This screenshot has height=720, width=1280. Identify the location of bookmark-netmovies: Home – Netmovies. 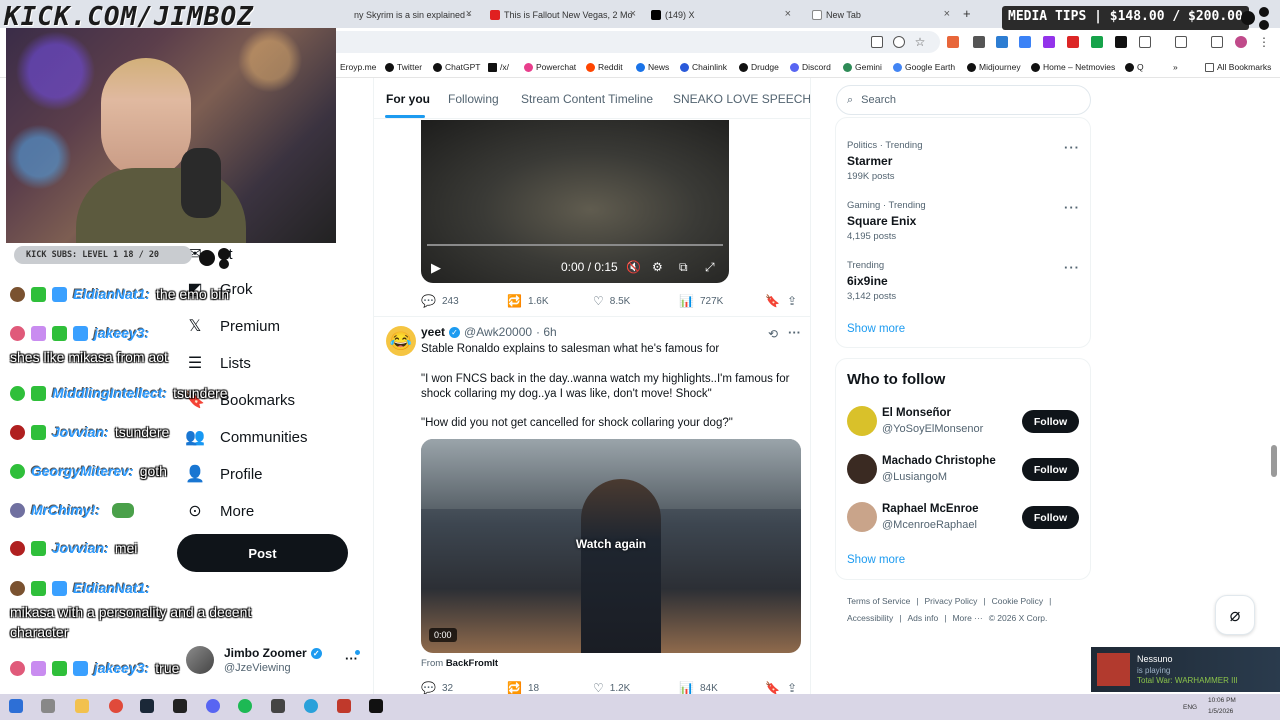
(1073, 67).